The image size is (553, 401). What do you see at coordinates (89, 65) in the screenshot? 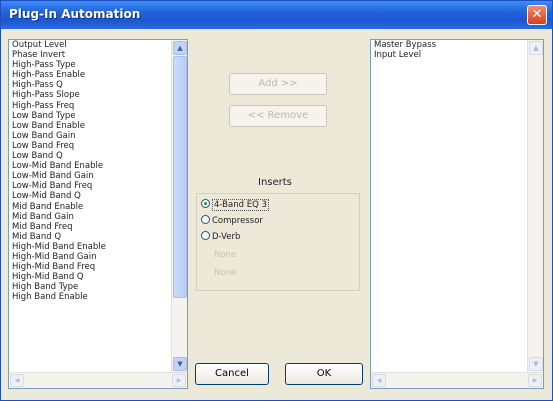
I see `list-item: High-Pass Type` at bounding box center [89, 65].